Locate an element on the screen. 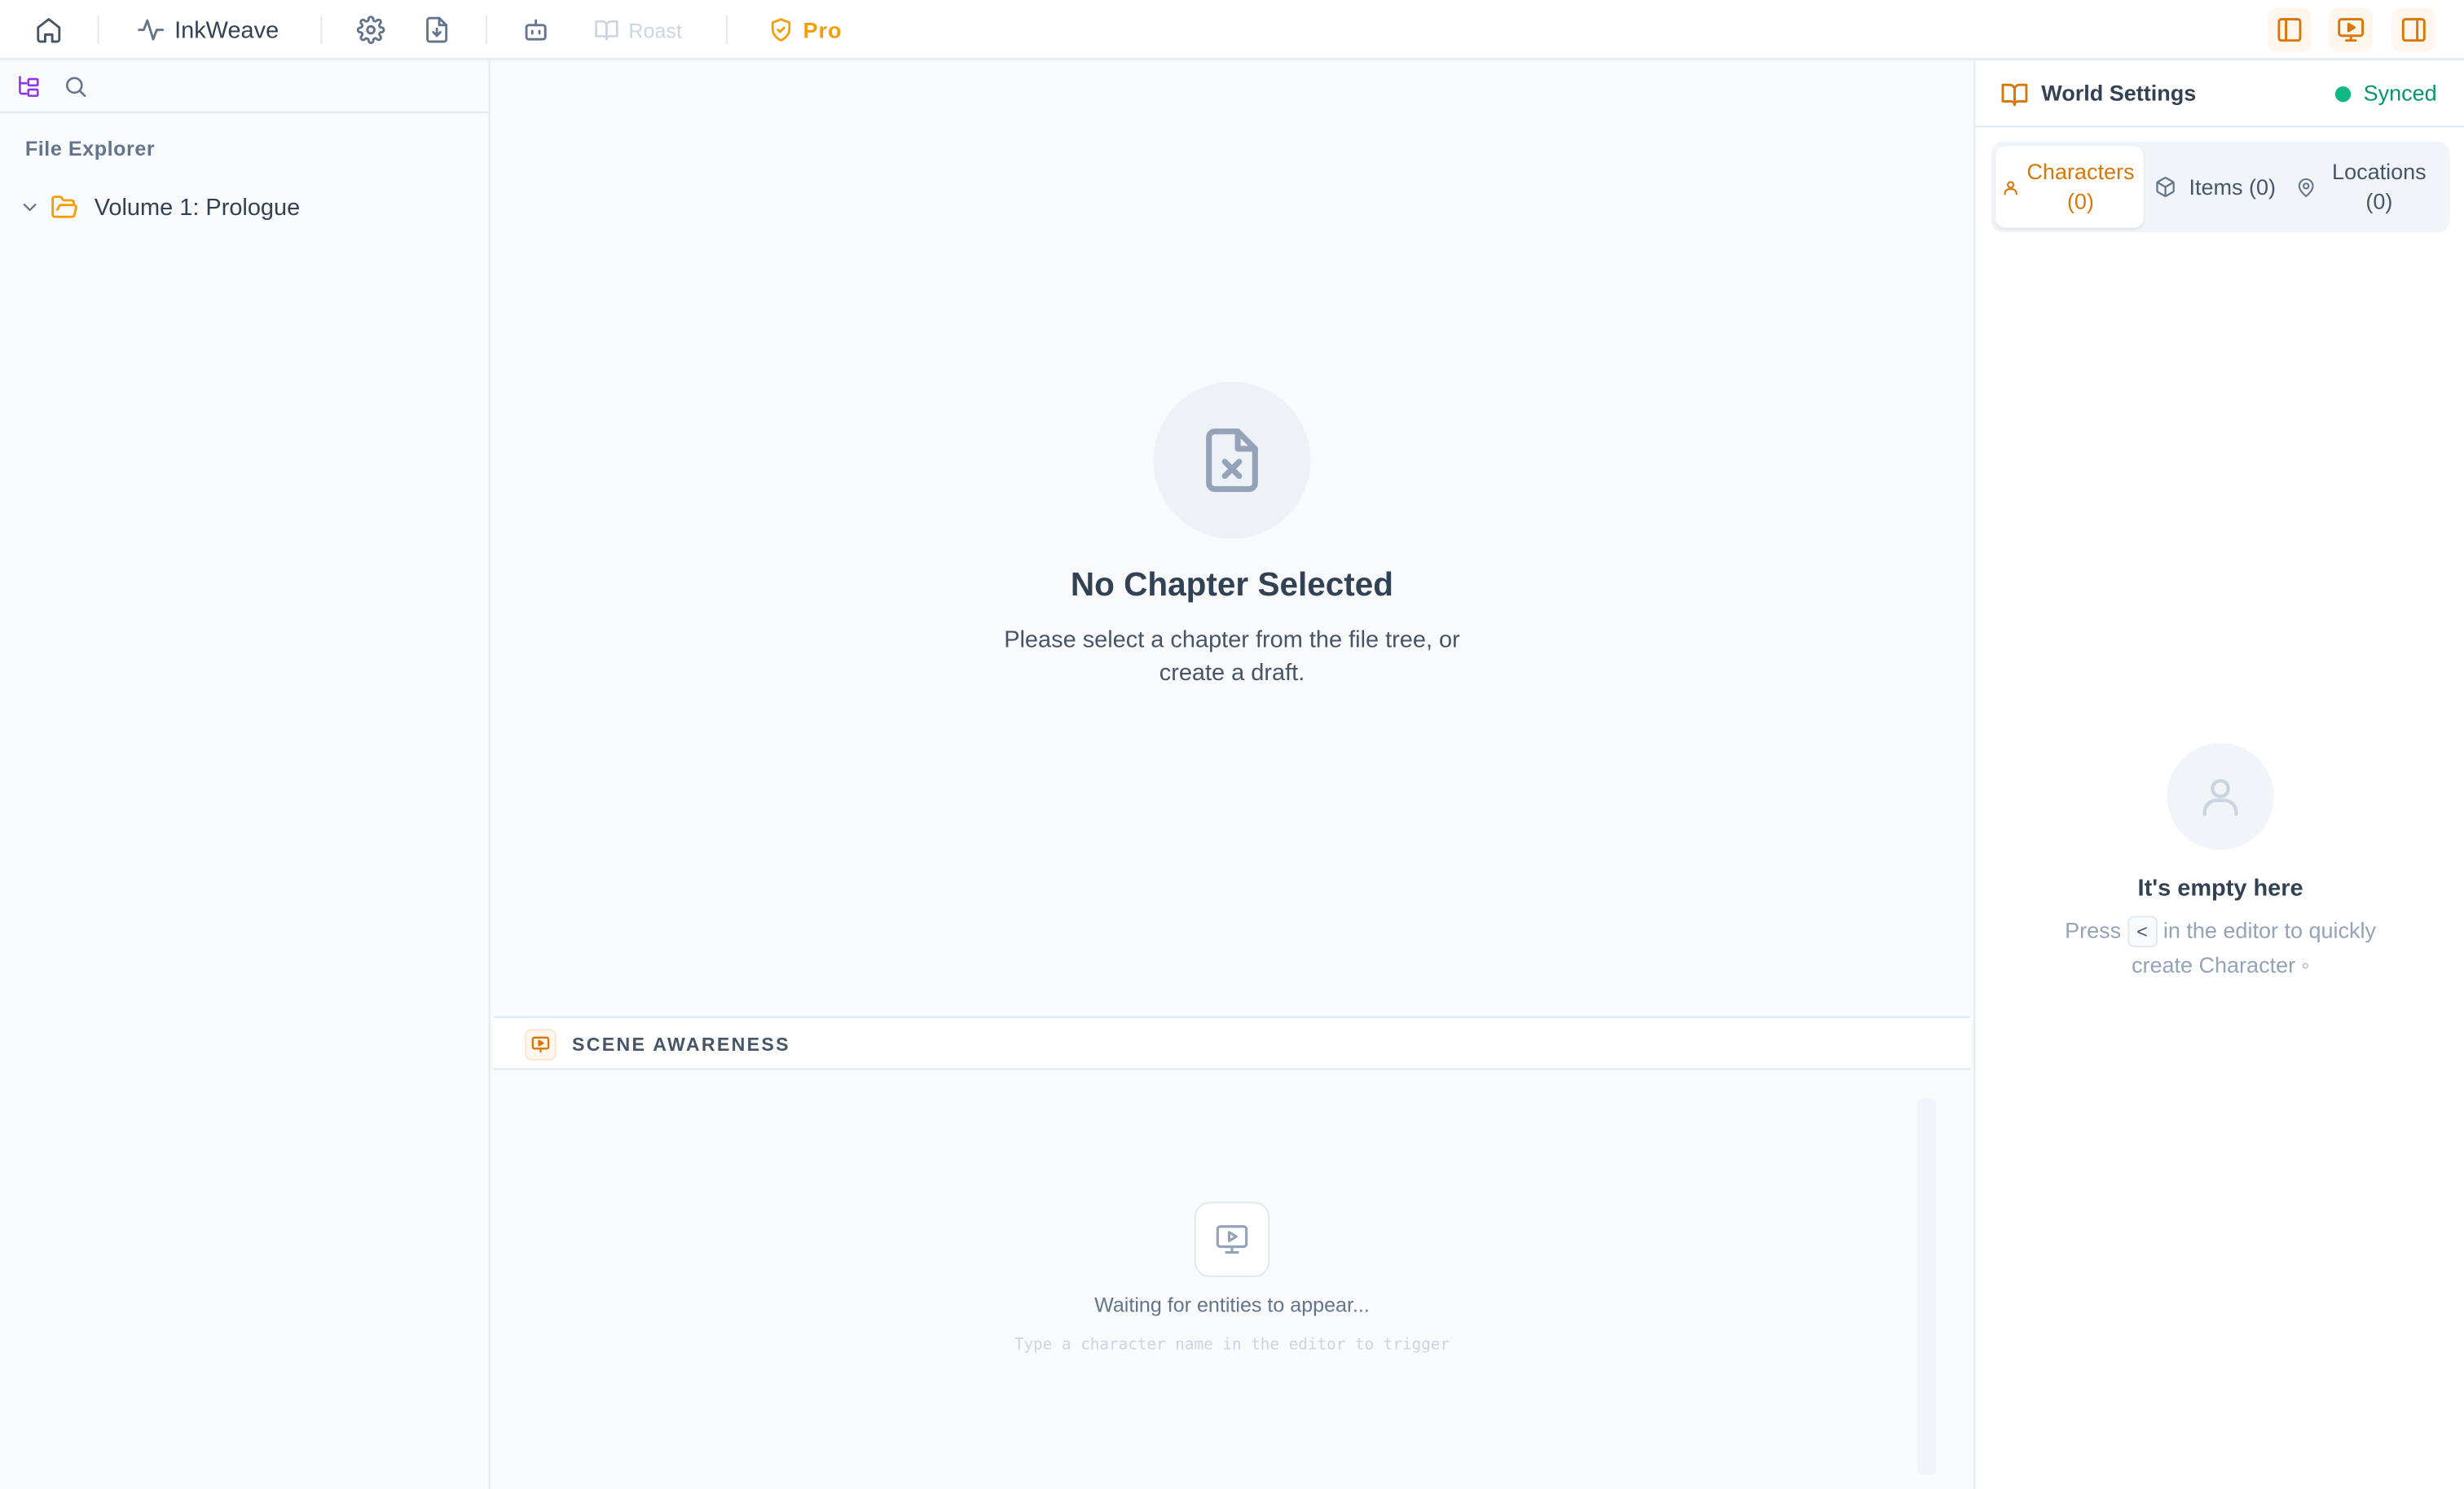 The image size is (2464, 1489). home-icon is located at coordinates (49, 31).